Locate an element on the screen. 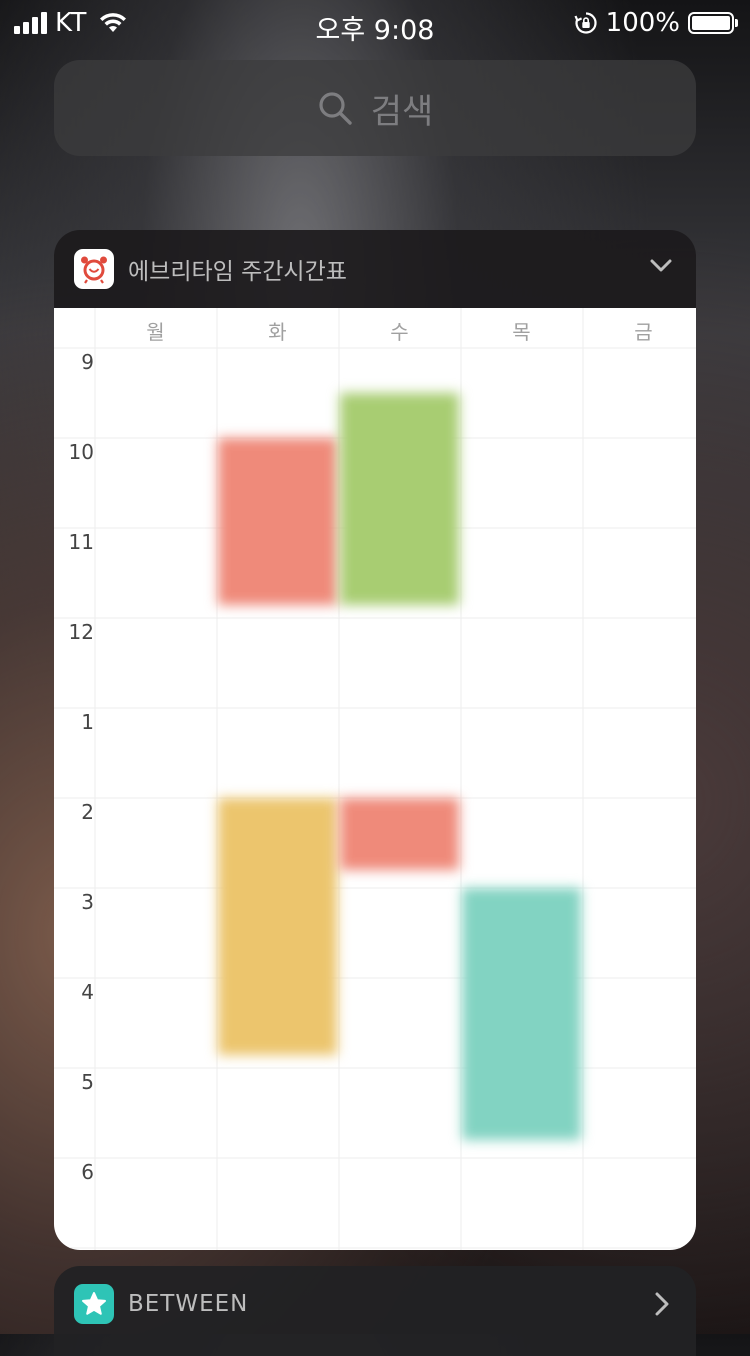  widget-header: 에브리타임 주간시간표 is located at coordinates (375, 269).